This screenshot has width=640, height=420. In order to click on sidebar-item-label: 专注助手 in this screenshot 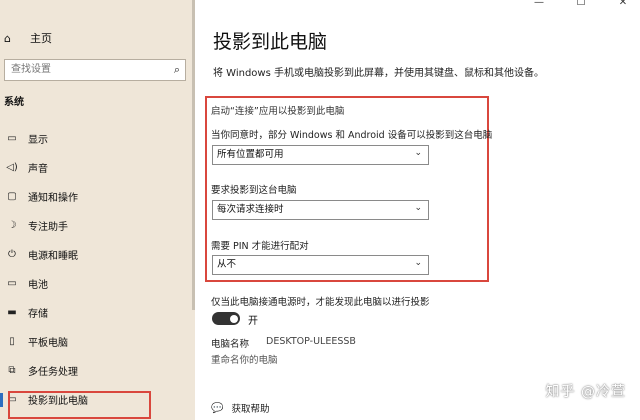, I will do `click(48, 227)`.